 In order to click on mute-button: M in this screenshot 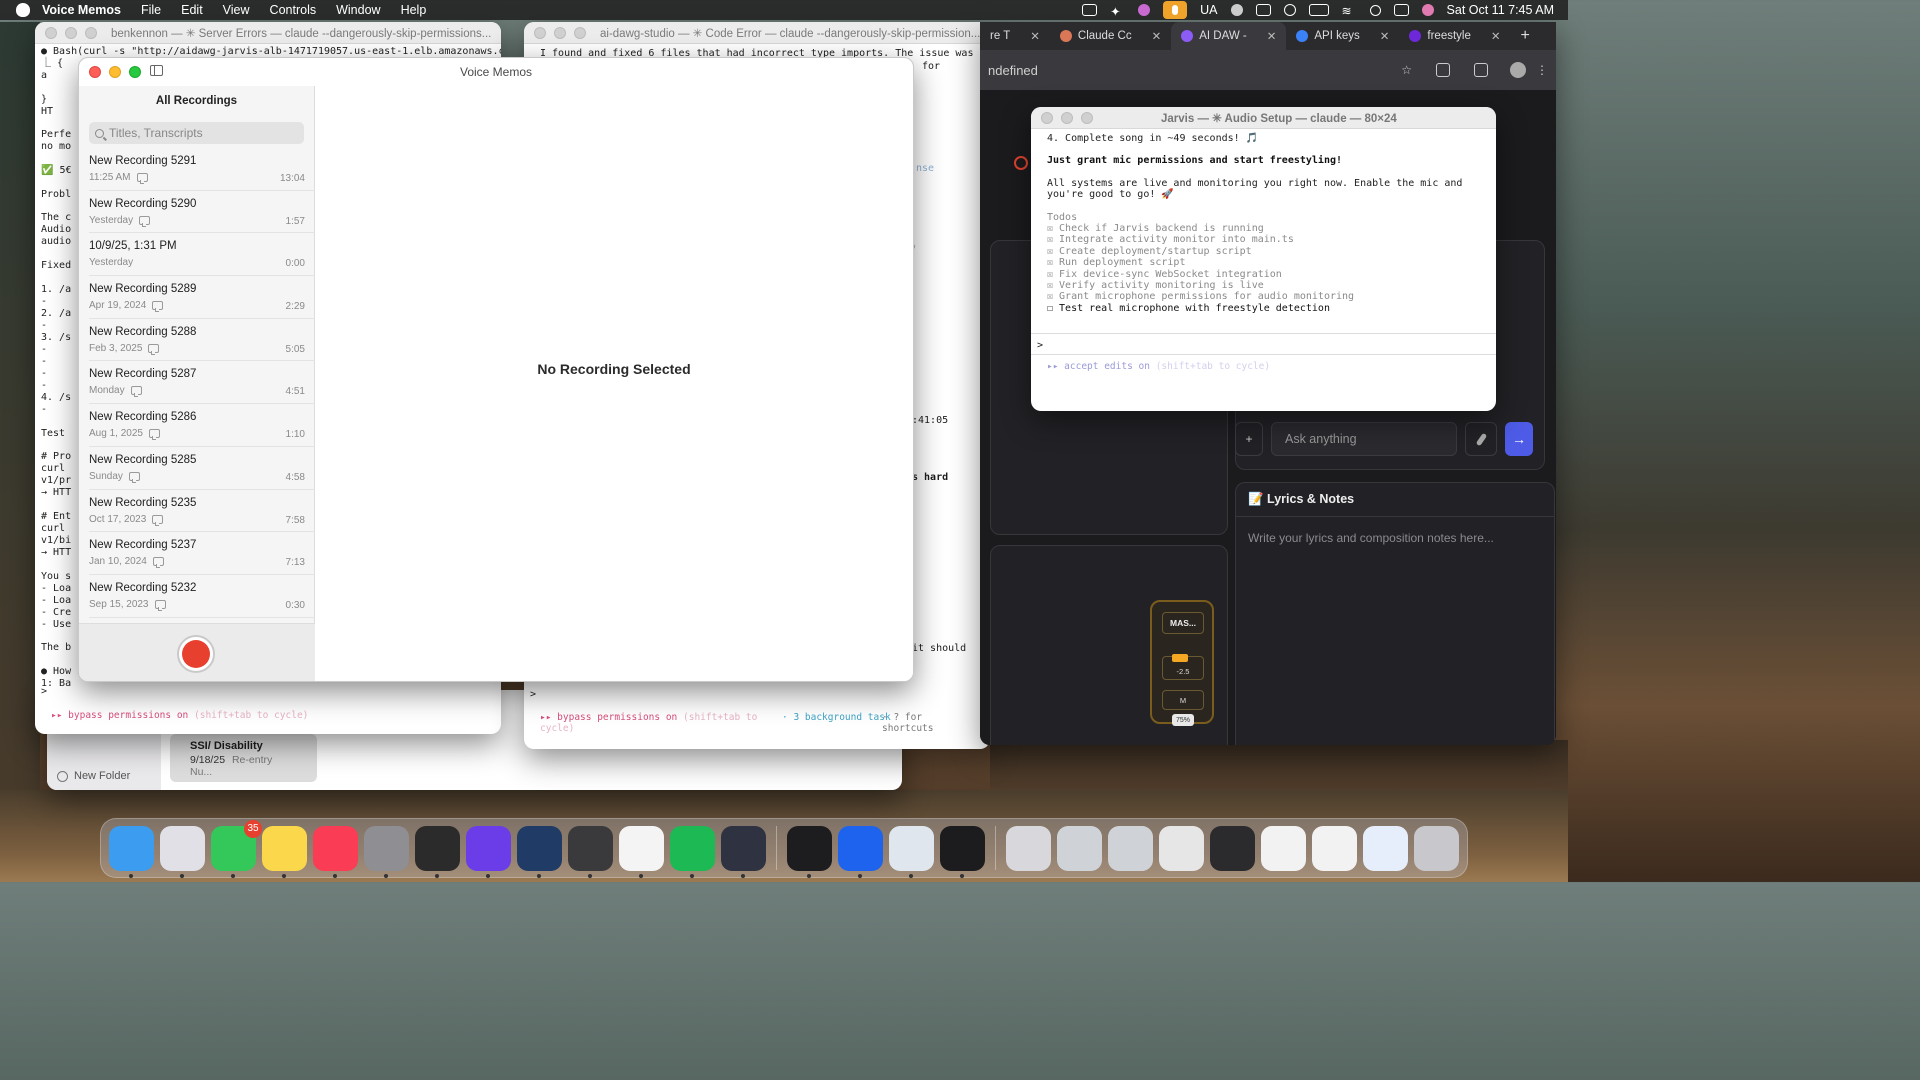, I will do `click(1183, 700)`.